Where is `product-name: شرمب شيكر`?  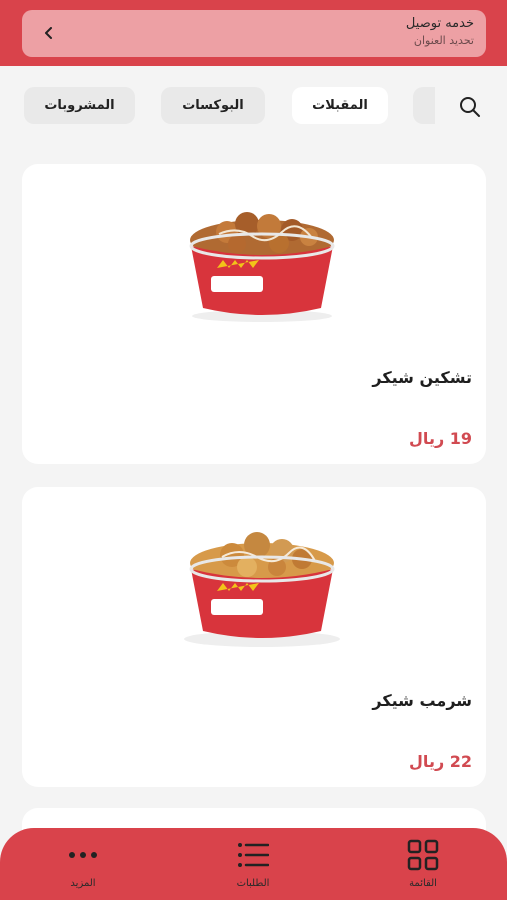 product-name: شرمب شيكر is located at coordinates (422, 700).